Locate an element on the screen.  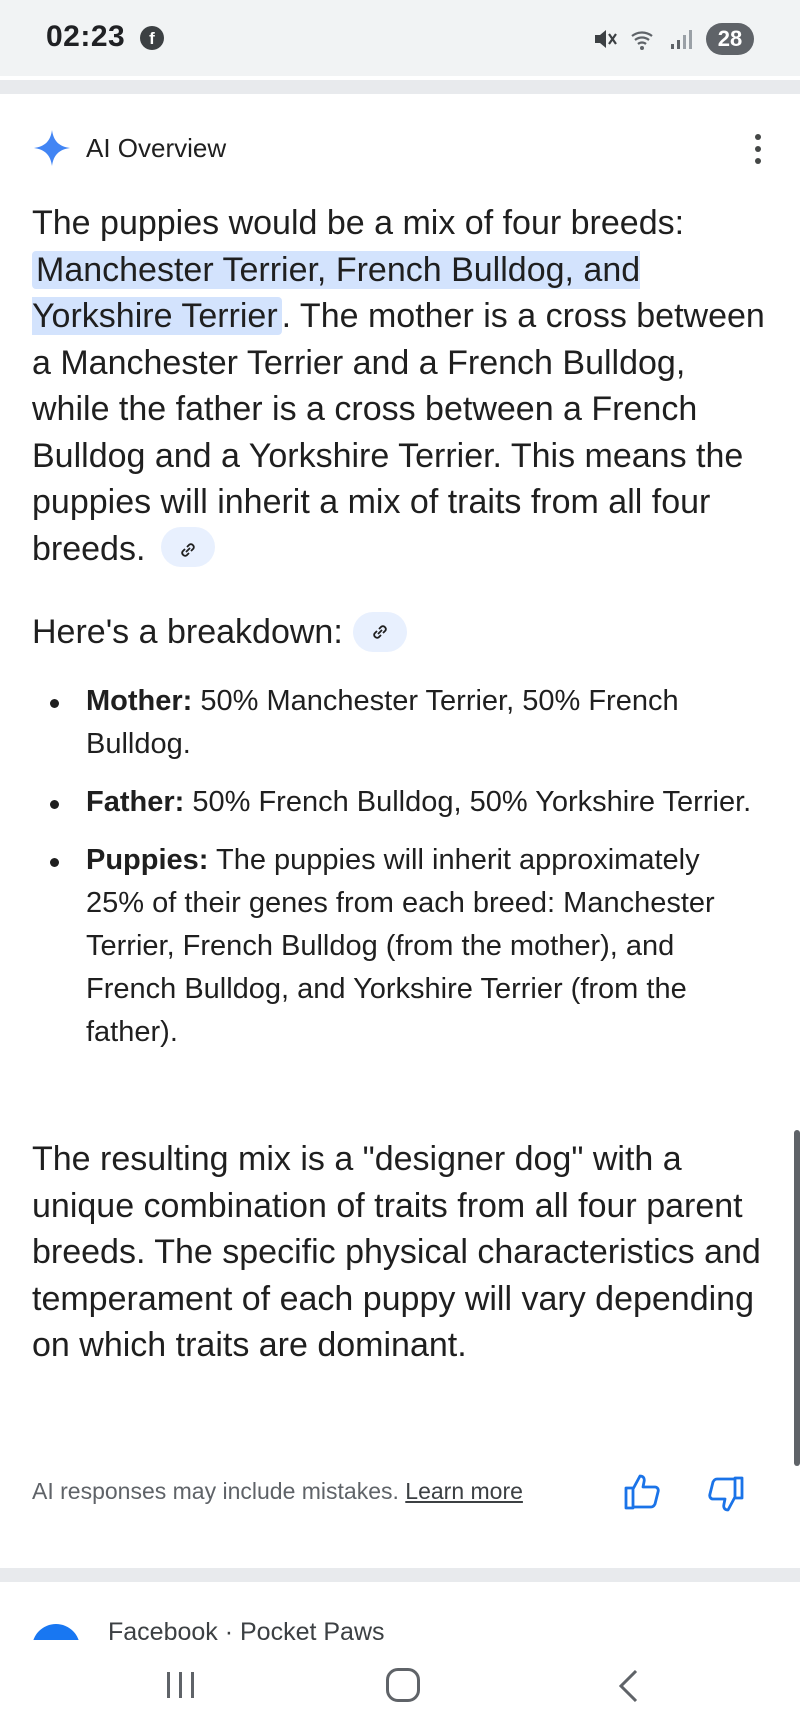
ai-overview-title: AI Overview is located at coordinates (156, 147).